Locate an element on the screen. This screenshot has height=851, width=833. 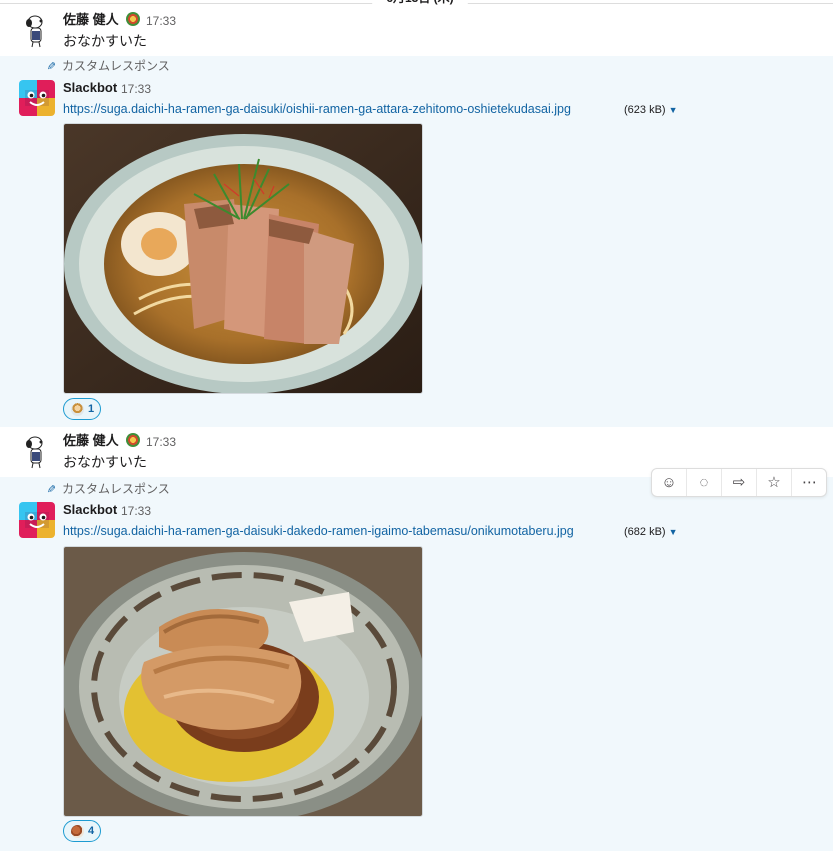
ramen-photo is located at coordinates (243, 258).